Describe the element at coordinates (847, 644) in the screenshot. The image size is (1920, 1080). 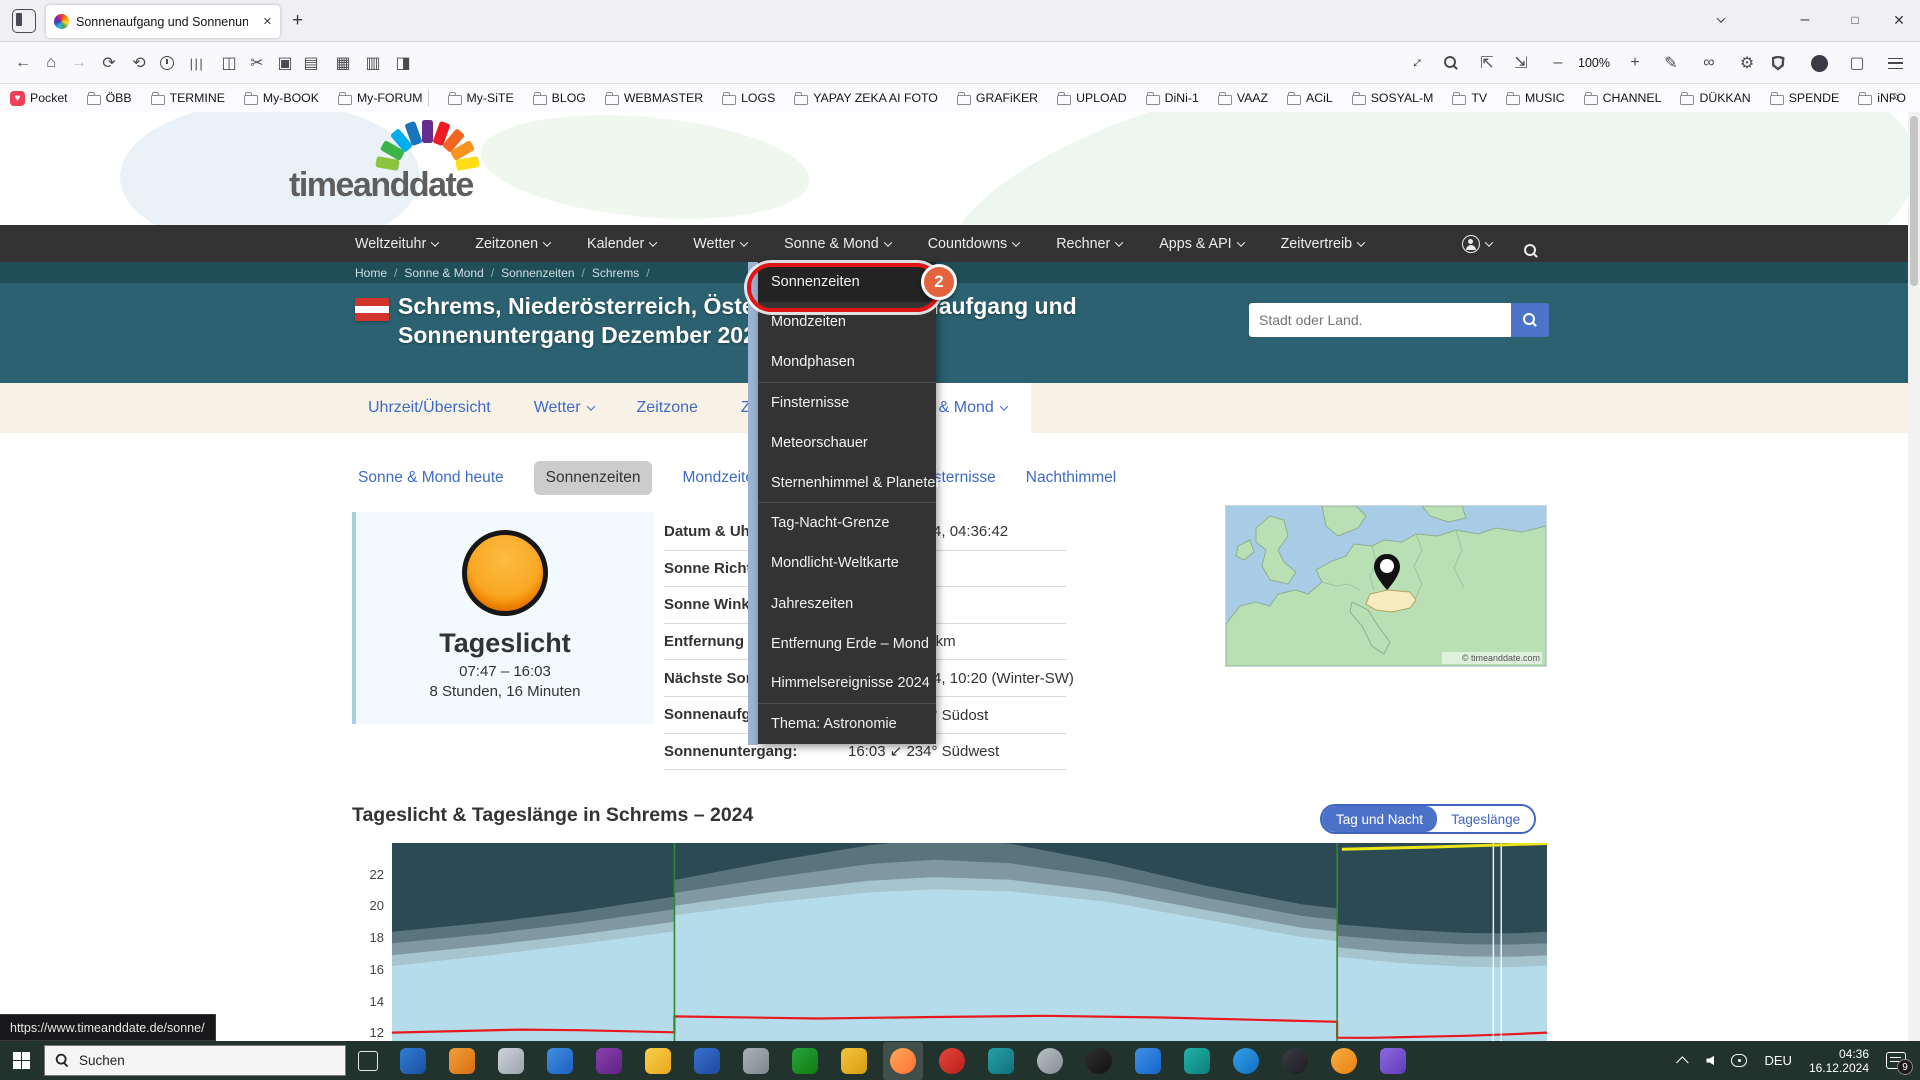
I see `dropdown-menu-item: Entfernung Erde – Mond` at that location.